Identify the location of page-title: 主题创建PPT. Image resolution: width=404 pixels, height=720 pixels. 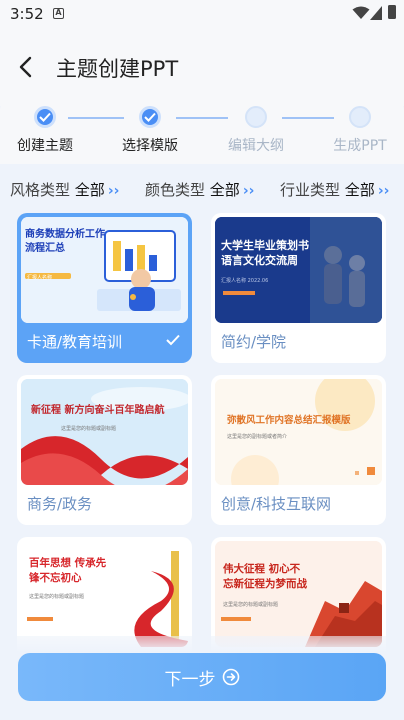
(117, 69).